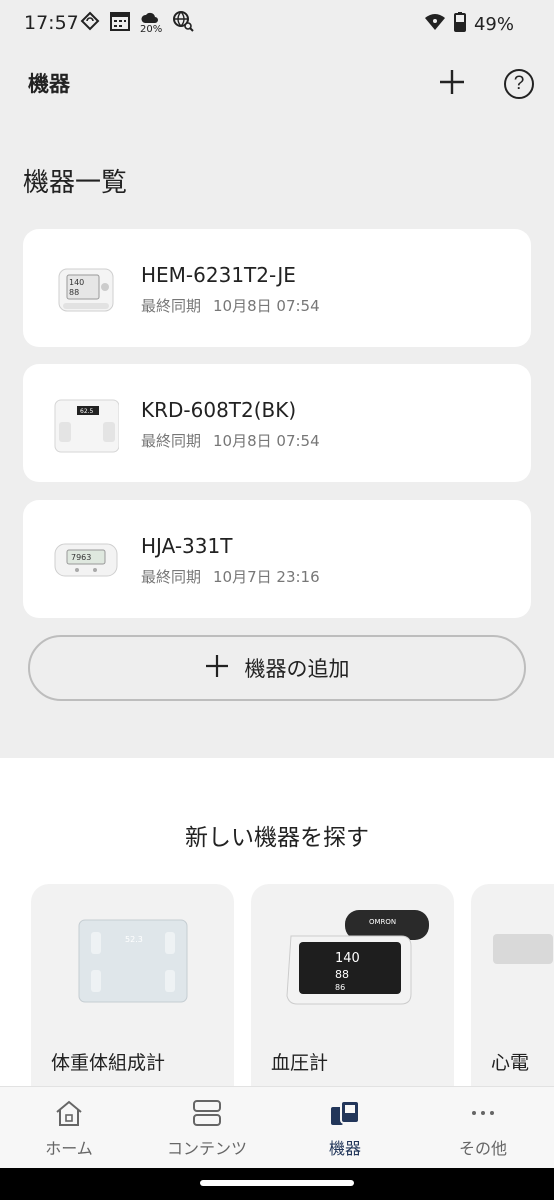 Image resolution: width=554 pixels, height=1200 pixels. What do you see at coordinates (207, 1115) in the screenshot?
I see `contents-icon` at bounding box center [207, 1115].